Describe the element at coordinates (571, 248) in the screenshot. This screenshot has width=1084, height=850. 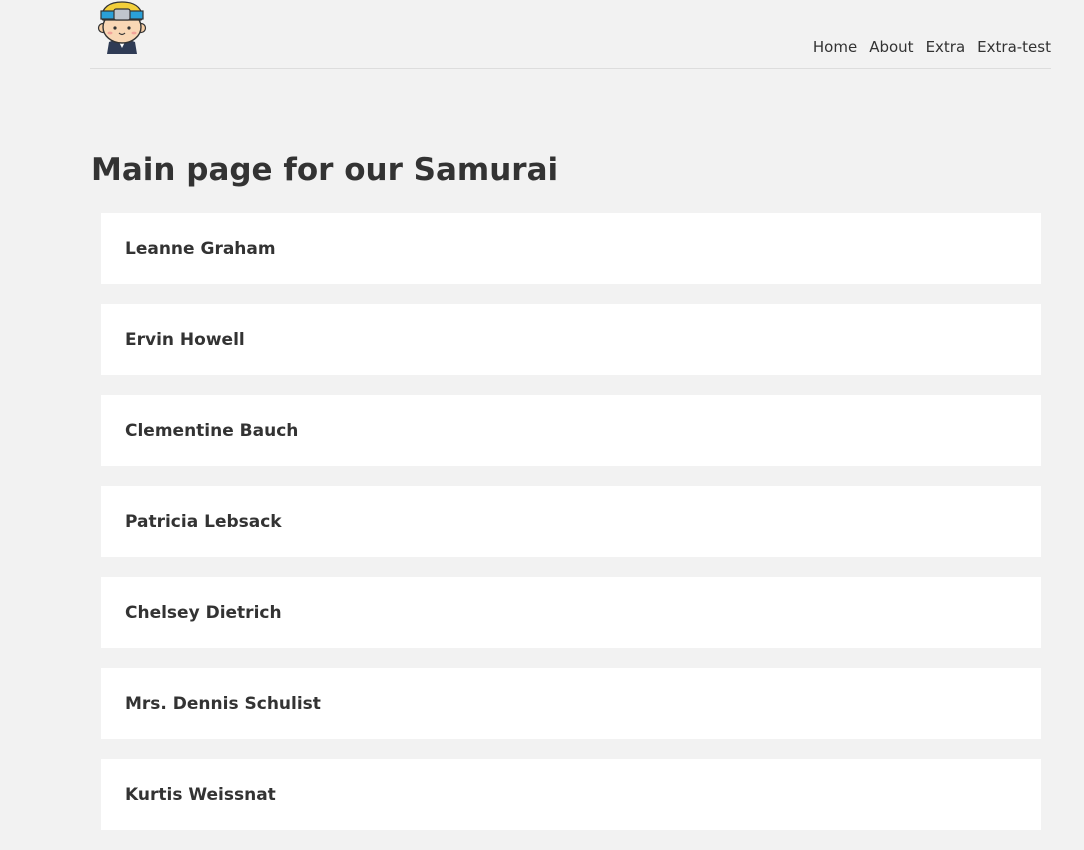
I see `user-card: Leanne Graham` at that location.